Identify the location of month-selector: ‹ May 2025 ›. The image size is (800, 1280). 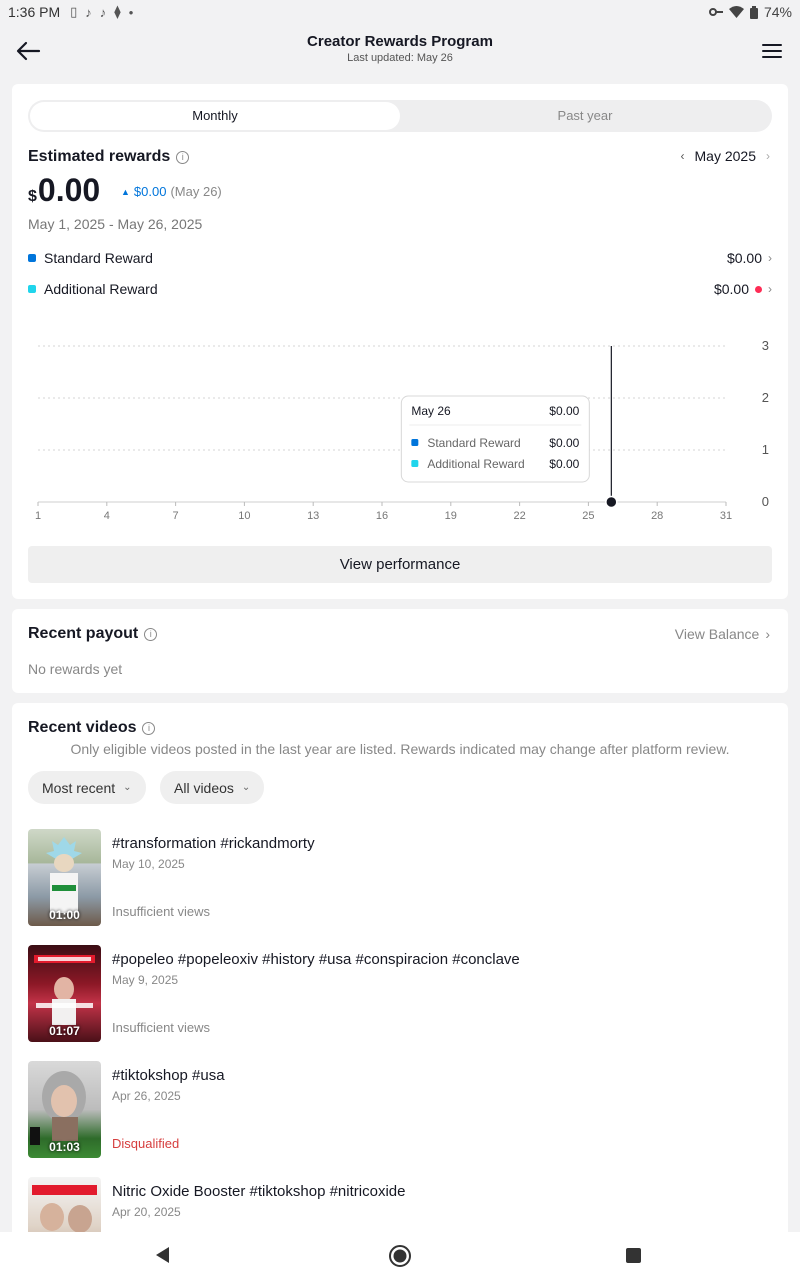
(725, 156).